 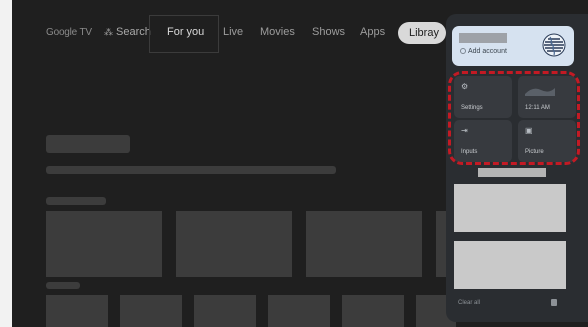 I want to click on clock-icon, so click(x=540, y=92).